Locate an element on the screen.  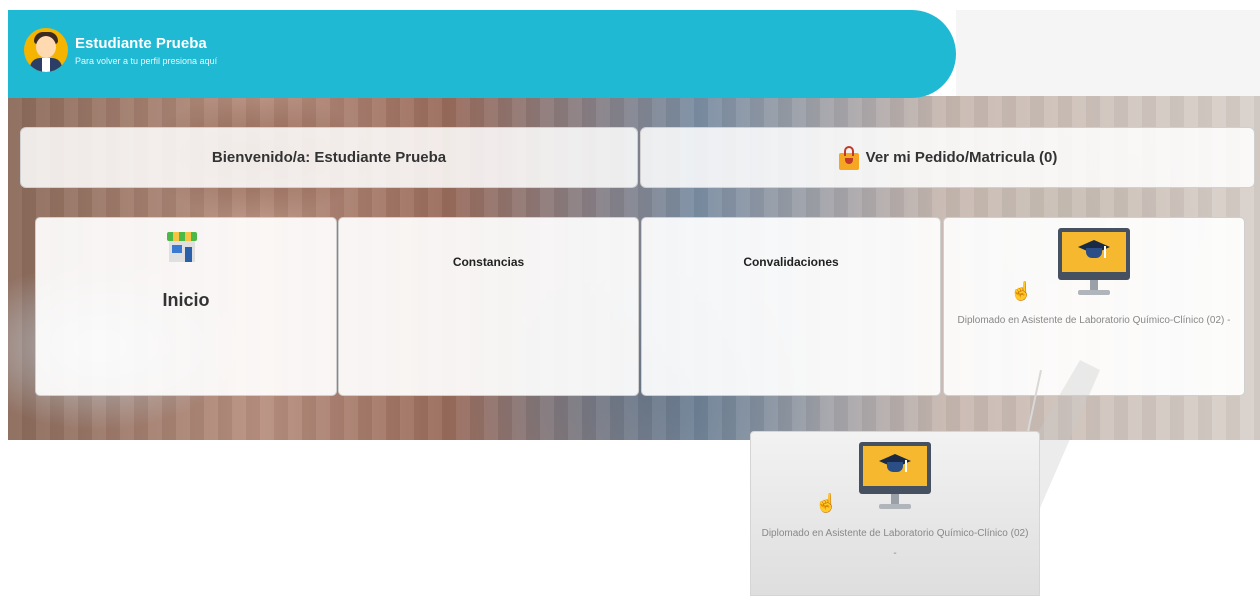
shopping-bag-icon is located at coordinates (849, 157).